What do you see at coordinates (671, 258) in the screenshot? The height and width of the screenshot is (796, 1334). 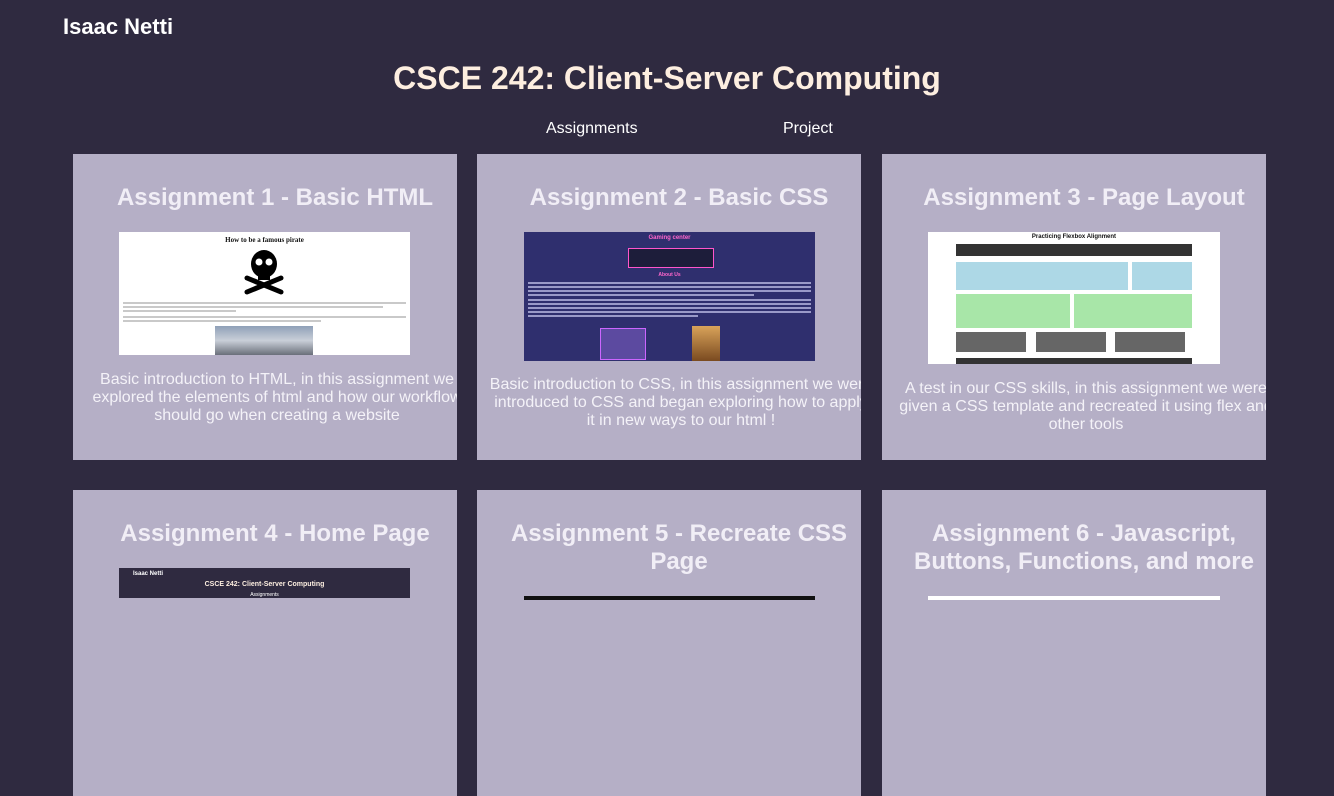 I see `game-over-banner` at bounding box center [671, 258].